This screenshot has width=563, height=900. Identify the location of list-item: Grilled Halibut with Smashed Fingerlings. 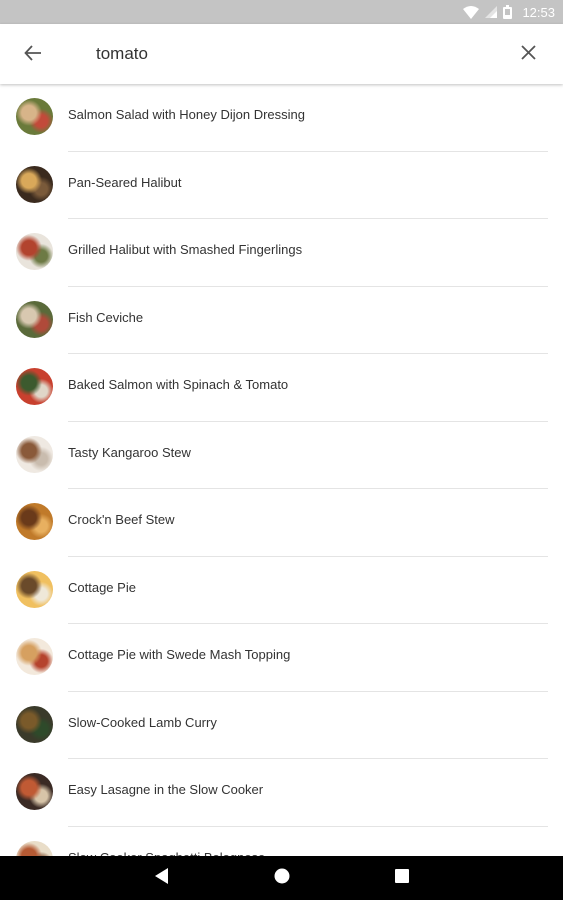
(281, 253).